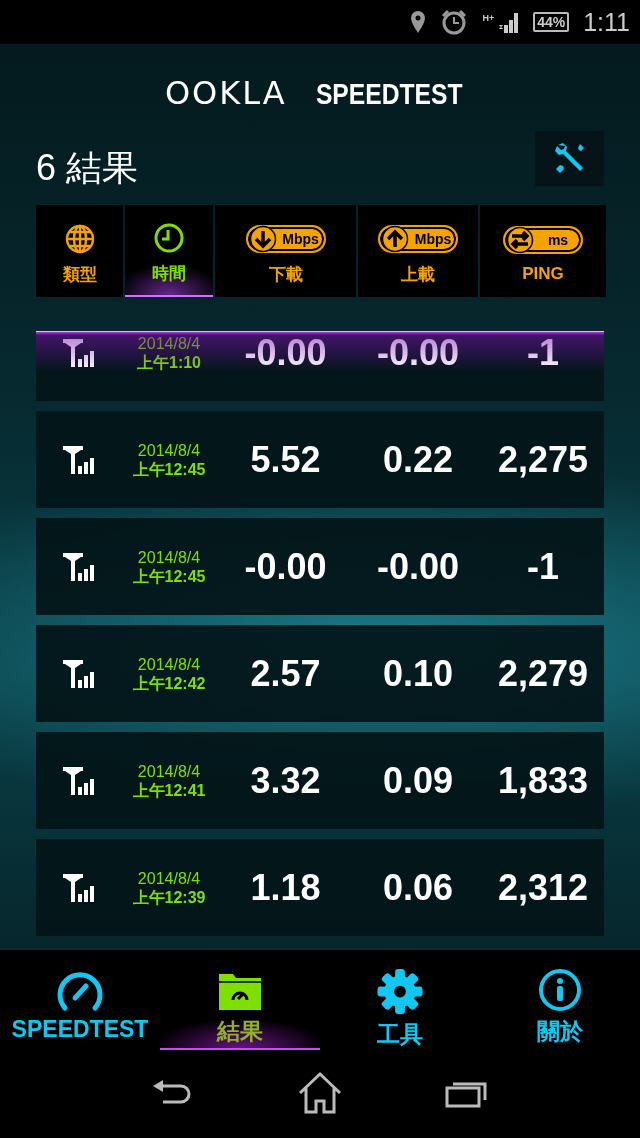 The height and width of the screenshot is (1138, 640). Describe the element at coordinates (520, 240) in the screenshot. I see `two-way-arrows-icon` at that location.